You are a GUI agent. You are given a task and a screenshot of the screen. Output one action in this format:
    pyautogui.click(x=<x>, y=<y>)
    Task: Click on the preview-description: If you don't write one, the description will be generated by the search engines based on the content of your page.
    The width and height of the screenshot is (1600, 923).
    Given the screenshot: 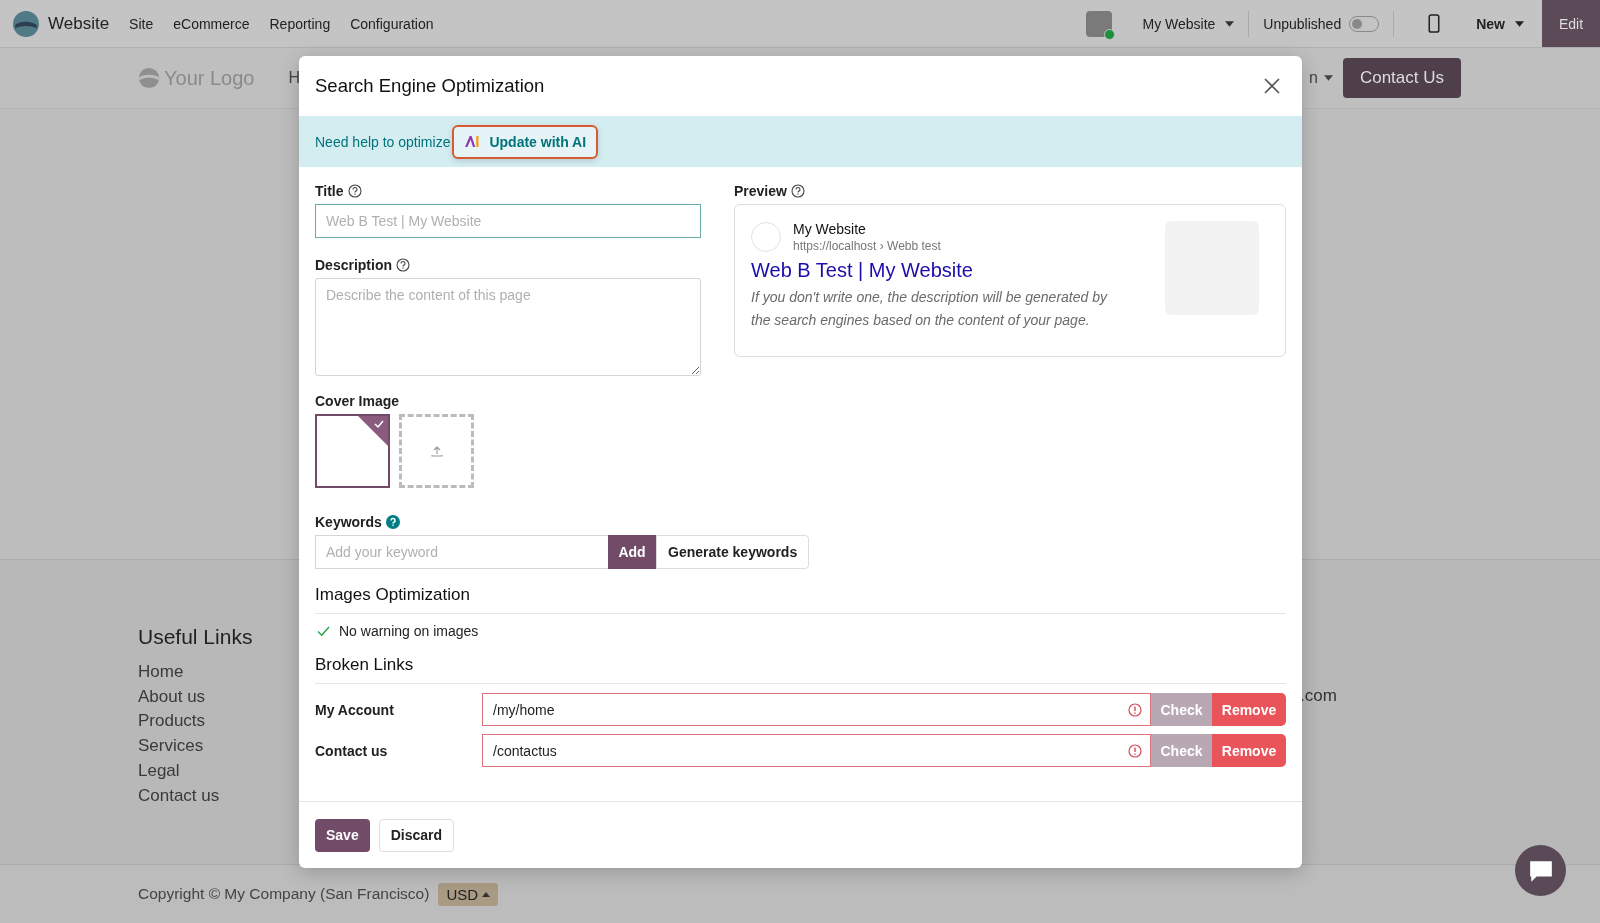 What is the action you would take?
    pyautogui.click(x=930, y=309)
    